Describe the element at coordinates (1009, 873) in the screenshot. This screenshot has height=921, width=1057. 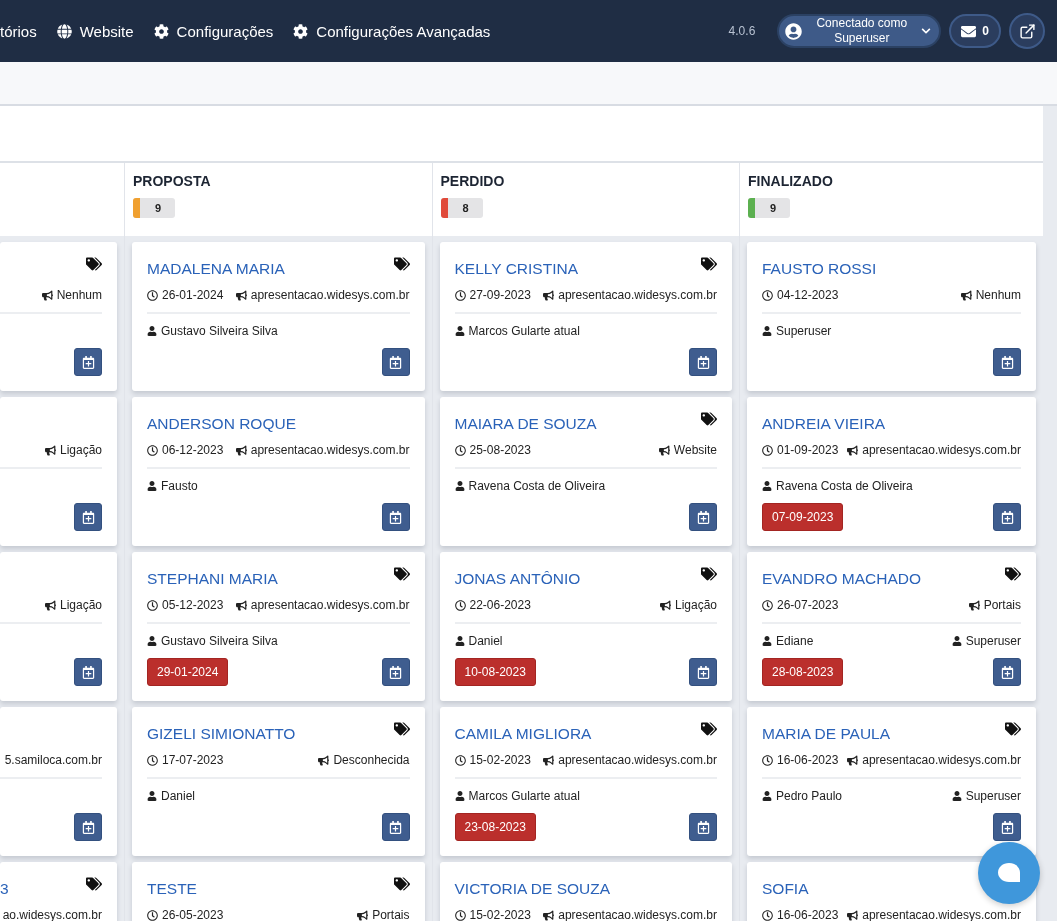
I see `chat-bubble-icon` at that location.